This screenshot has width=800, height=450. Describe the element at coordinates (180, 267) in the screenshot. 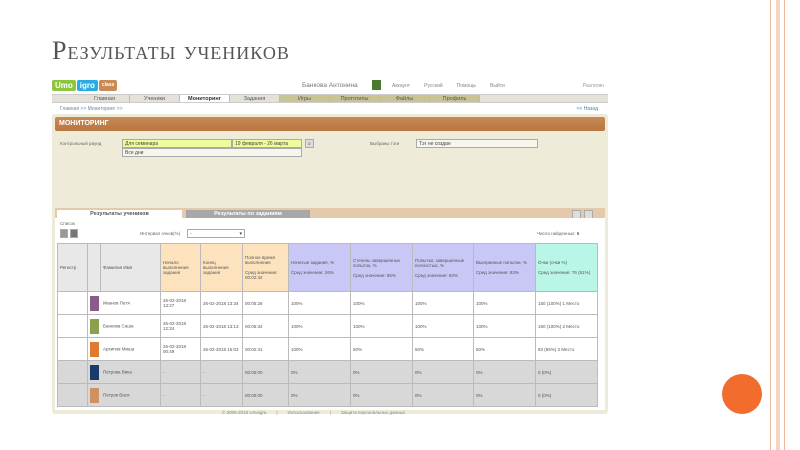

I see `column-header: Начало выполнения задания` at that location.